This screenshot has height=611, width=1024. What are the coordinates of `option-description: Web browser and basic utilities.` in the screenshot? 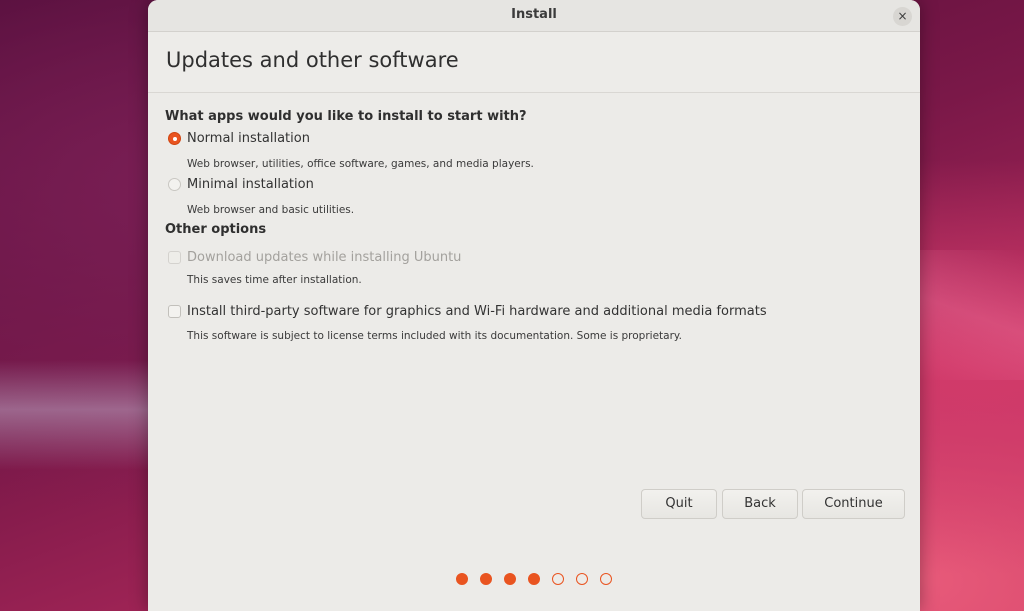 It's located at (271, 210).